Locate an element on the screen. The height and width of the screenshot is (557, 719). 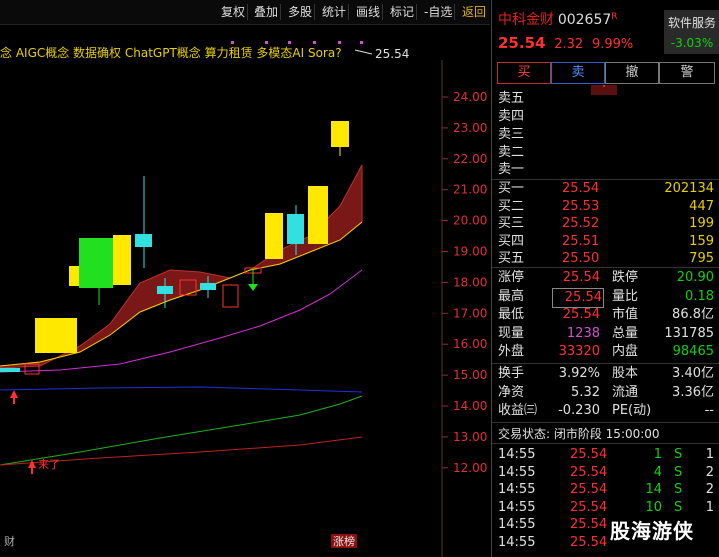
stat-label: 流通 is located at coordinates (625, 392).